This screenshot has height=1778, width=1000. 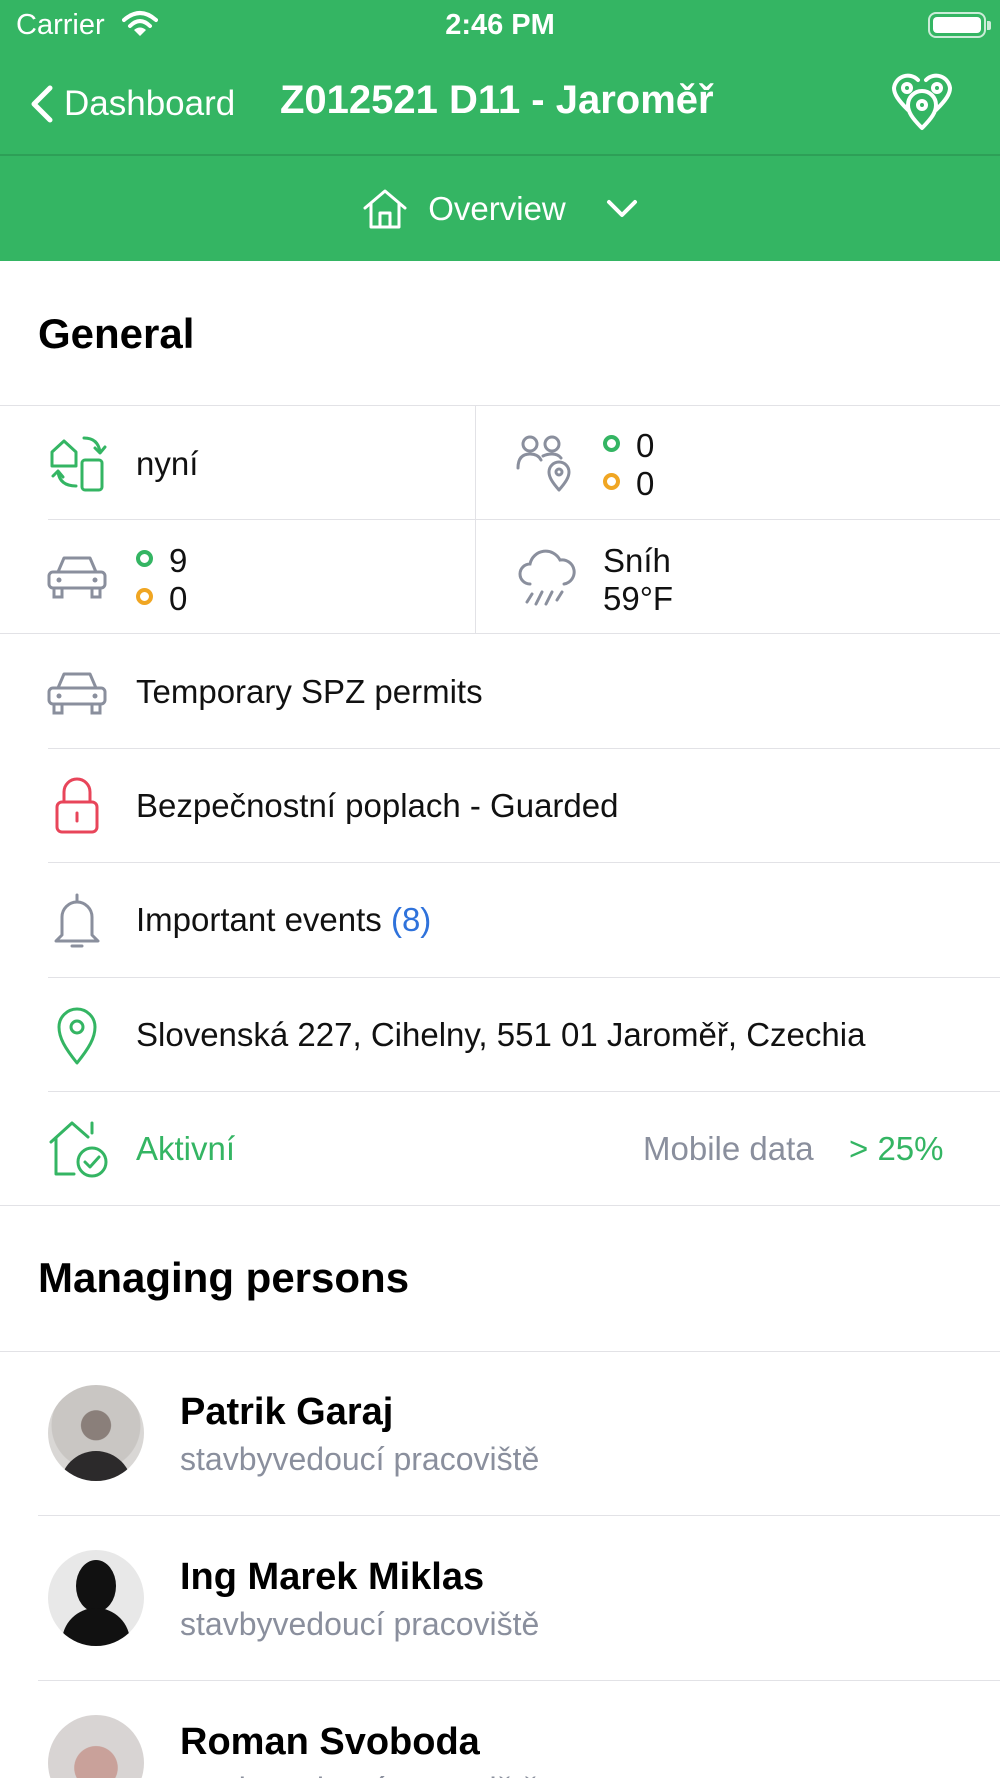 What do you see at coordinates (497, 100) in the screenshot?
I see `page-title: Z012521 D11 - Jaroměř` at bounding box center [497, 100].